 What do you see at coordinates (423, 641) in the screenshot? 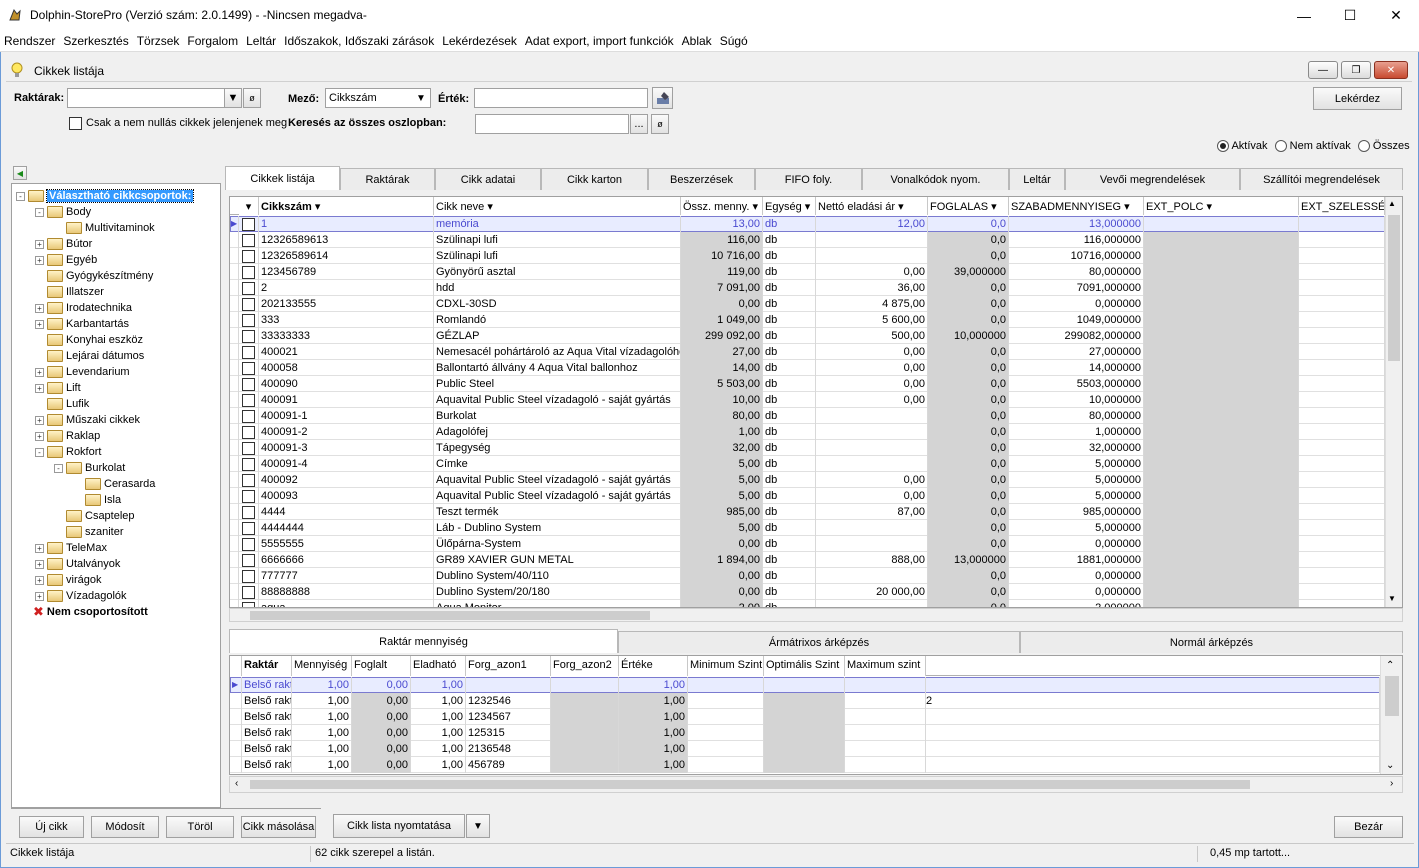
I see `bottom-tab-0: Raktár mennyiség` at bounding box center [423, 641].